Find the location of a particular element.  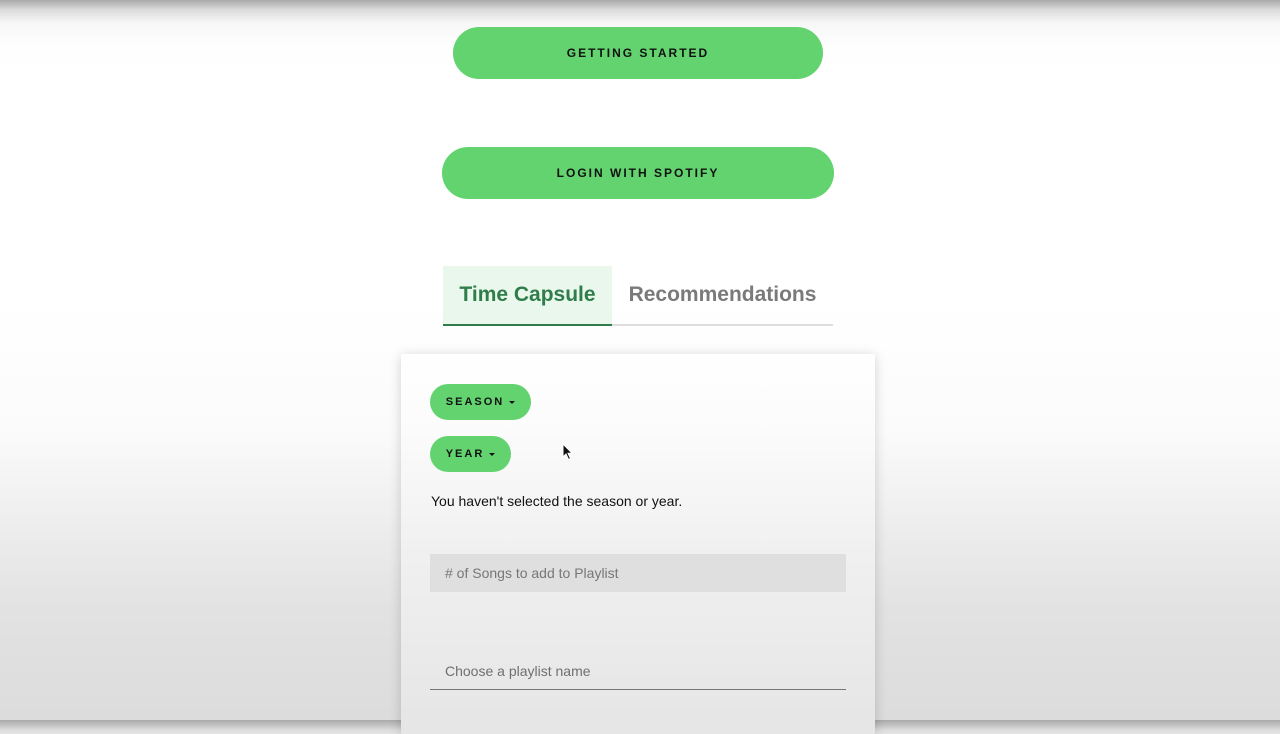

song-count-input is located at coordinates (638, 573).